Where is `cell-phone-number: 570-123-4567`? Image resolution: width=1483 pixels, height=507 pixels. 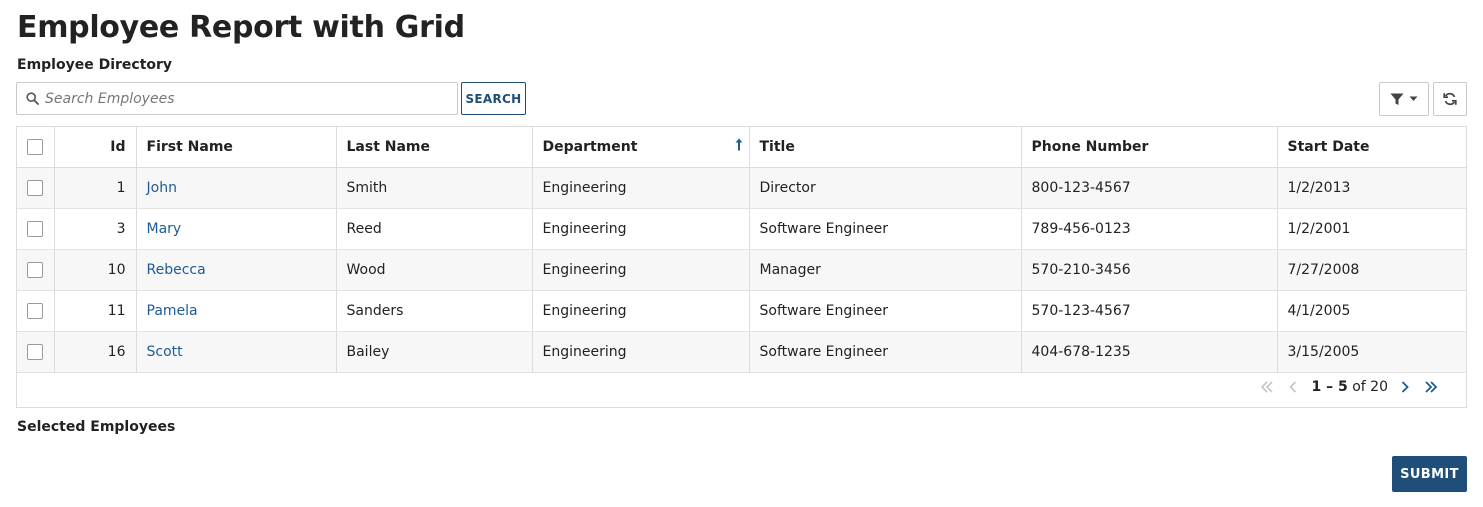
cell-phone-number: 570-123-4567 is located at coordinates (1149, 311).